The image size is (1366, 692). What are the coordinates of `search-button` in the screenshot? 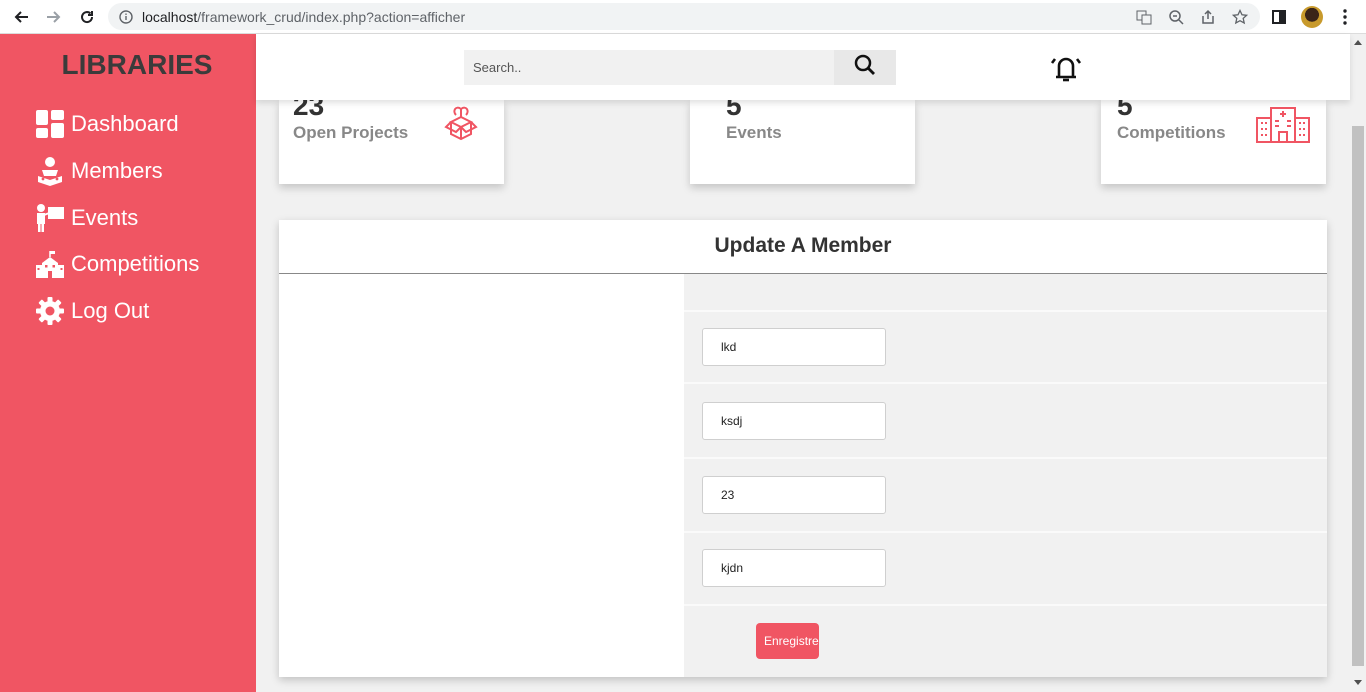 It's located at (865, 67).